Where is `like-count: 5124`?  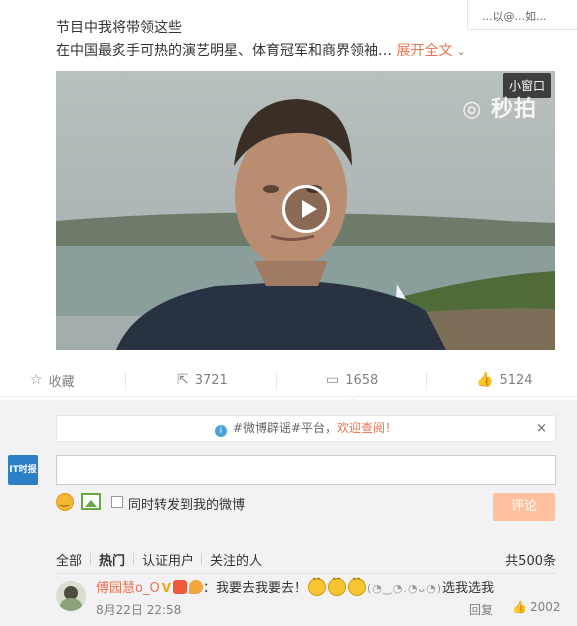 like-count: 5124 is located at coordinates (516, 380).